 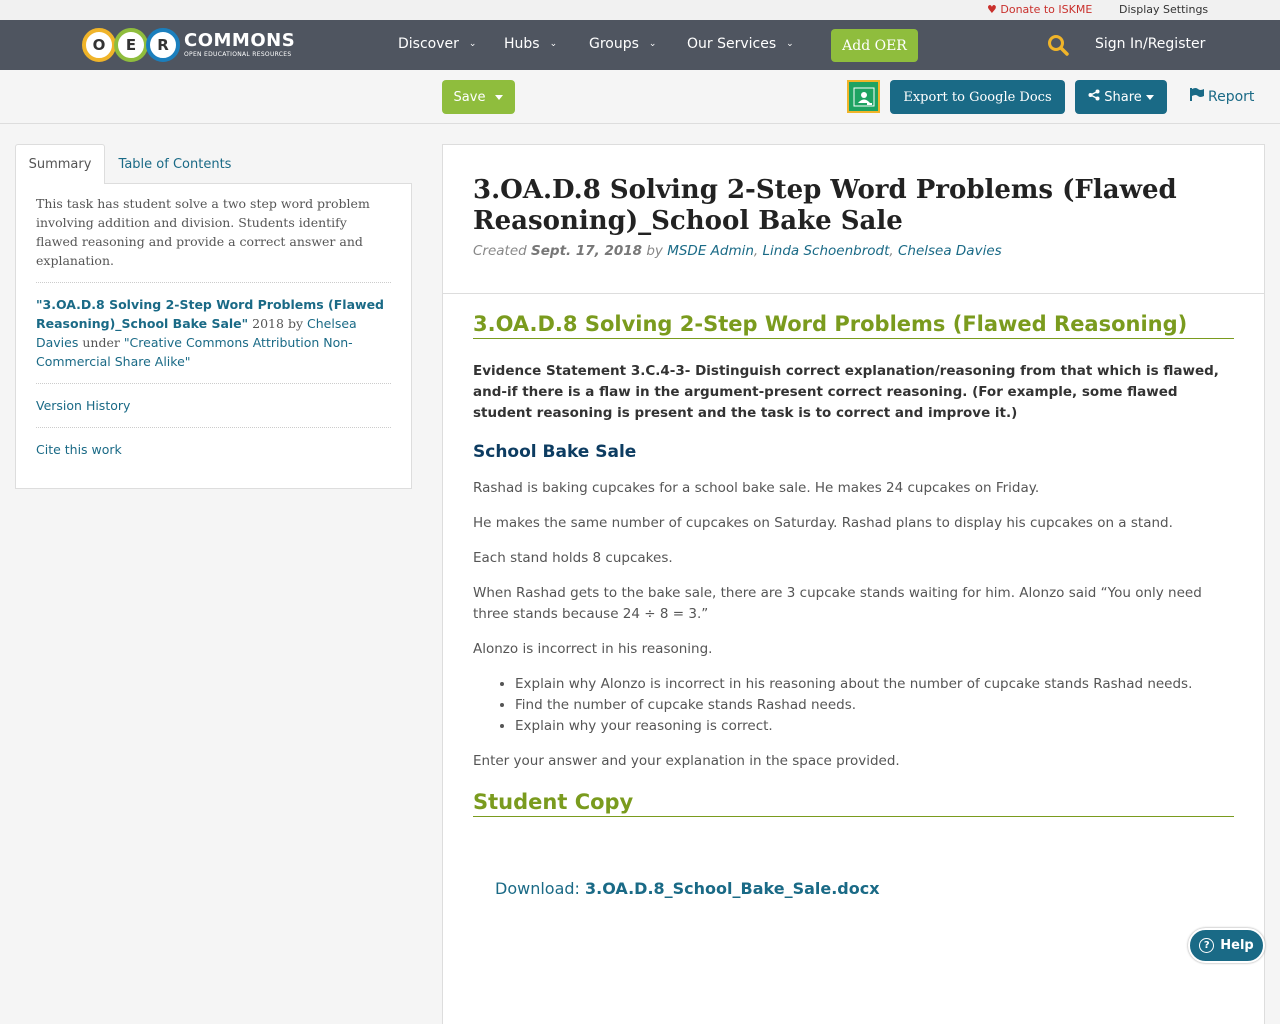 What do you see at coordinates (1207, 945) in the screenshot?
I see `question-icon: ?` at bounding box center [1207, 945].